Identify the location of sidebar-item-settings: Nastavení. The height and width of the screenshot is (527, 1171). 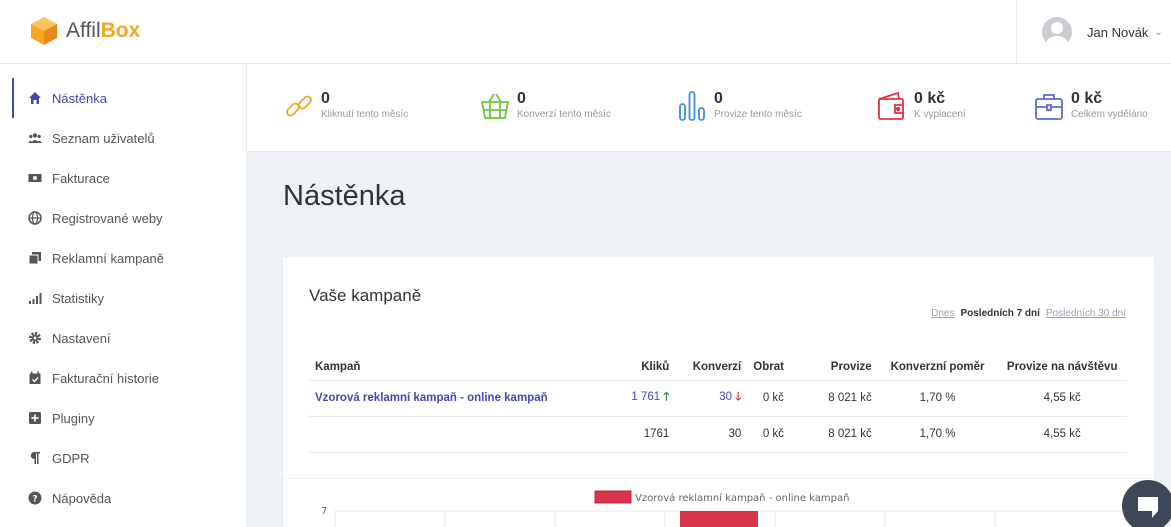
(123, 338).